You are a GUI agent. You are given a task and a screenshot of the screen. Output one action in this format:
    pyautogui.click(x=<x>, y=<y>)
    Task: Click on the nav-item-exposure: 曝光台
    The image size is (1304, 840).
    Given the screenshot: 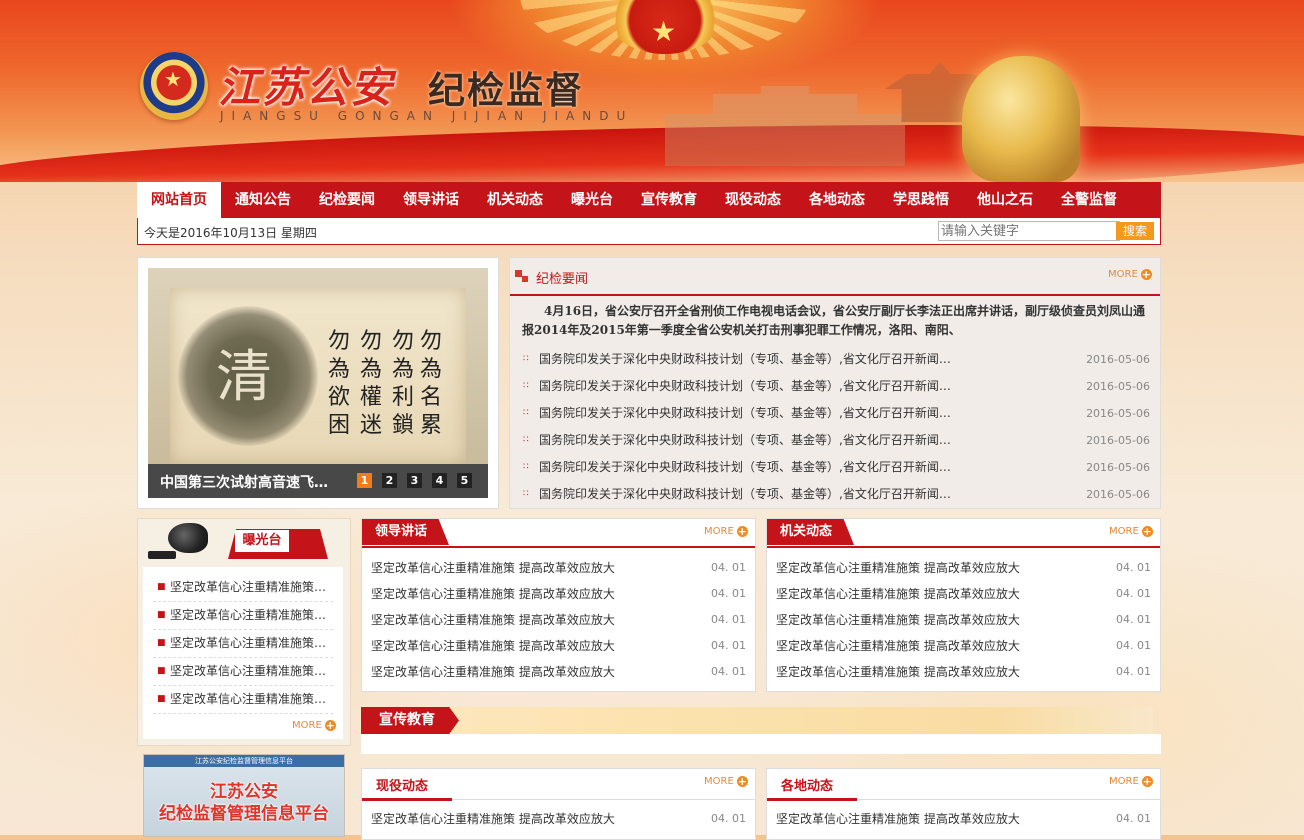 What is the action you would take?
    pyautogui.click(x=592, y=200)
    